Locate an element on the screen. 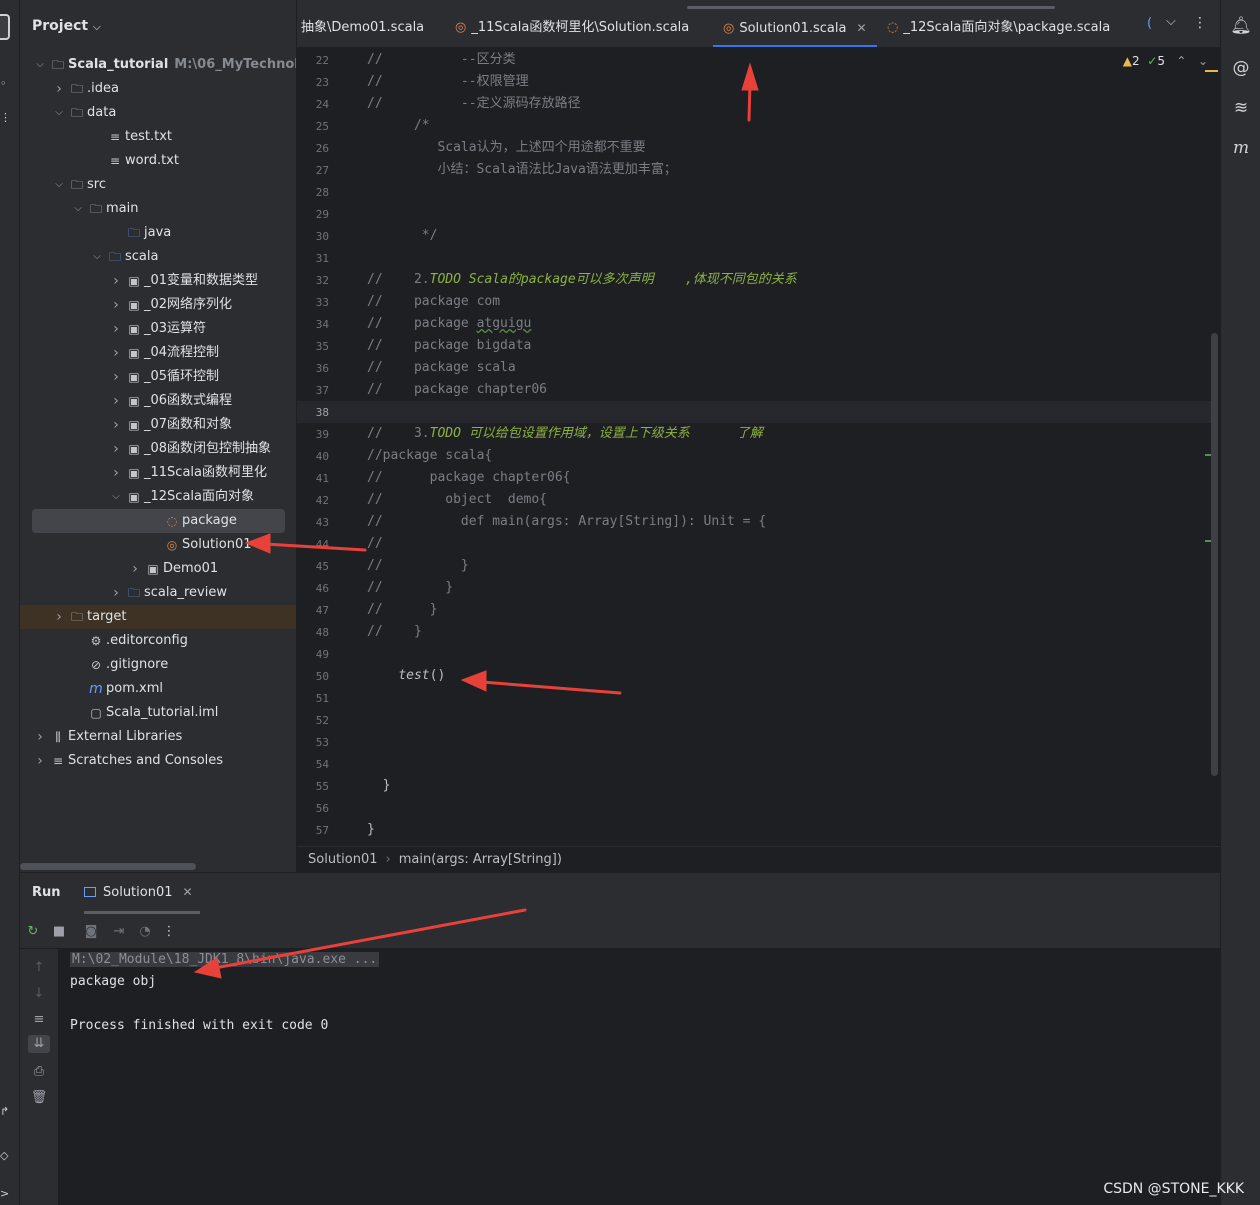 The image size is (1260, 1205). horizontal-scrollbar is located at coordinates (108, 866).